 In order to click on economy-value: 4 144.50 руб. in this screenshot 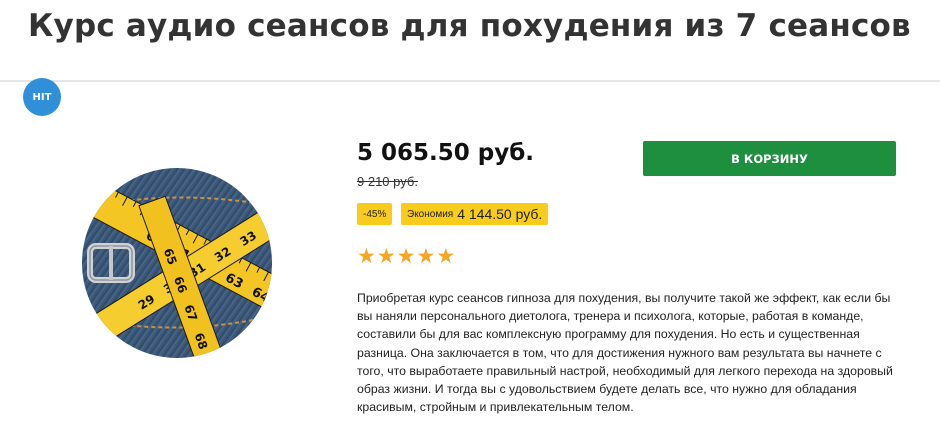, I will do `click(500, 214)`.